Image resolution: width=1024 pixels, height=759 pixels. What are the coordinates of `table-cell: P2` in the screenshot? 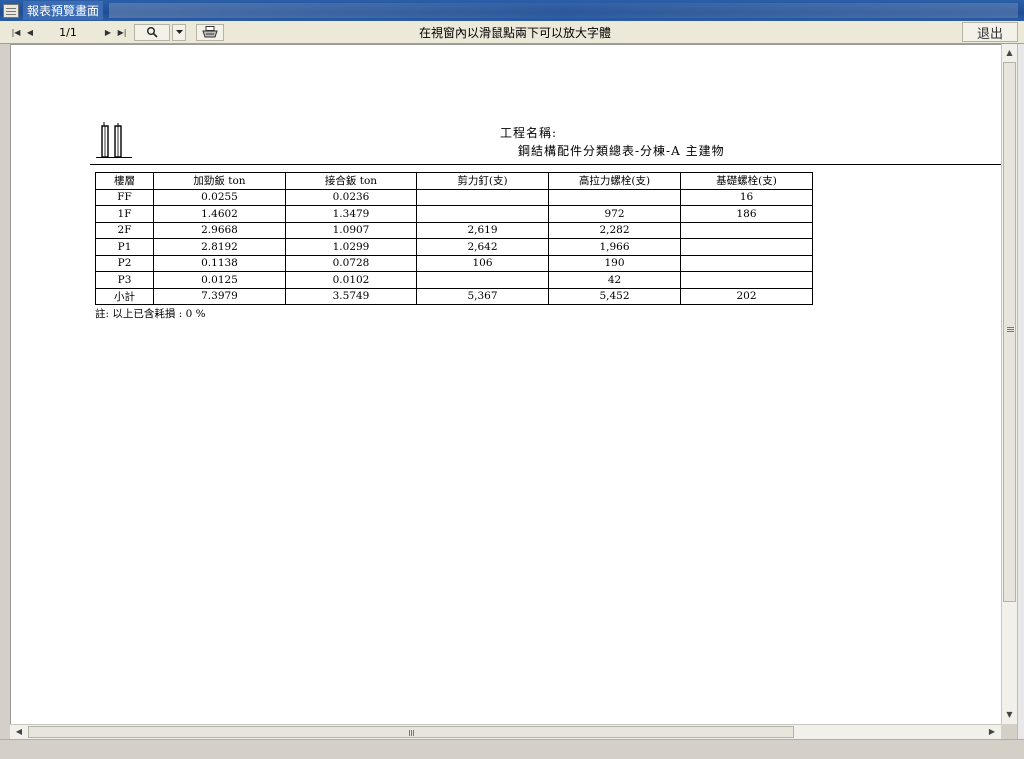 It's located at (124, 263).